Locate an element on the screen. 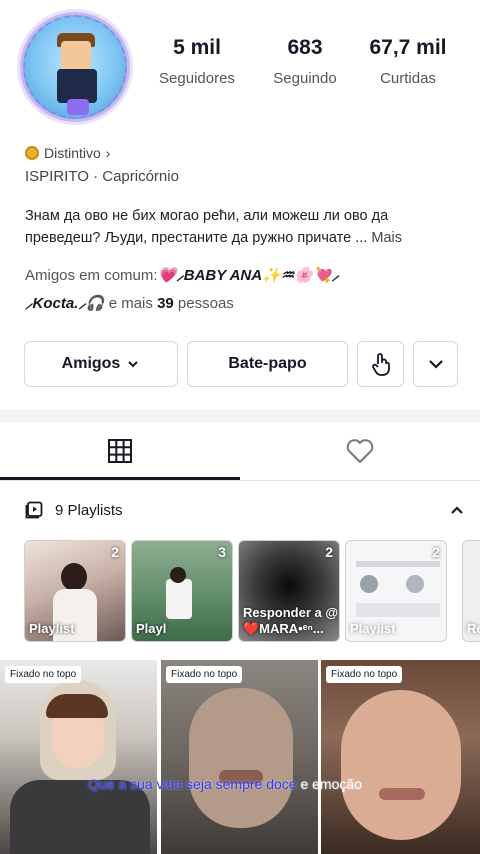  playlists-header: 9 Playlists is located at coordinates (245, 510).